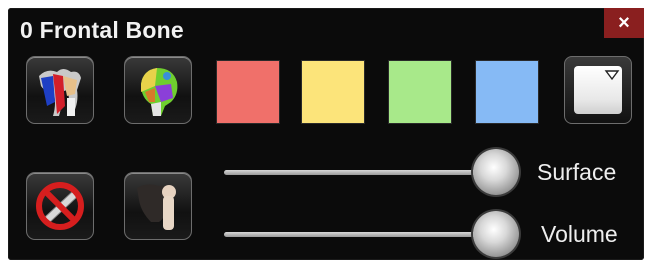 The height and width of the screenshot is (266, 650). What do you see at coordinates (359, 172) in the screenshot?
I see `surface-slider-track` at bounding box center [359, 172].